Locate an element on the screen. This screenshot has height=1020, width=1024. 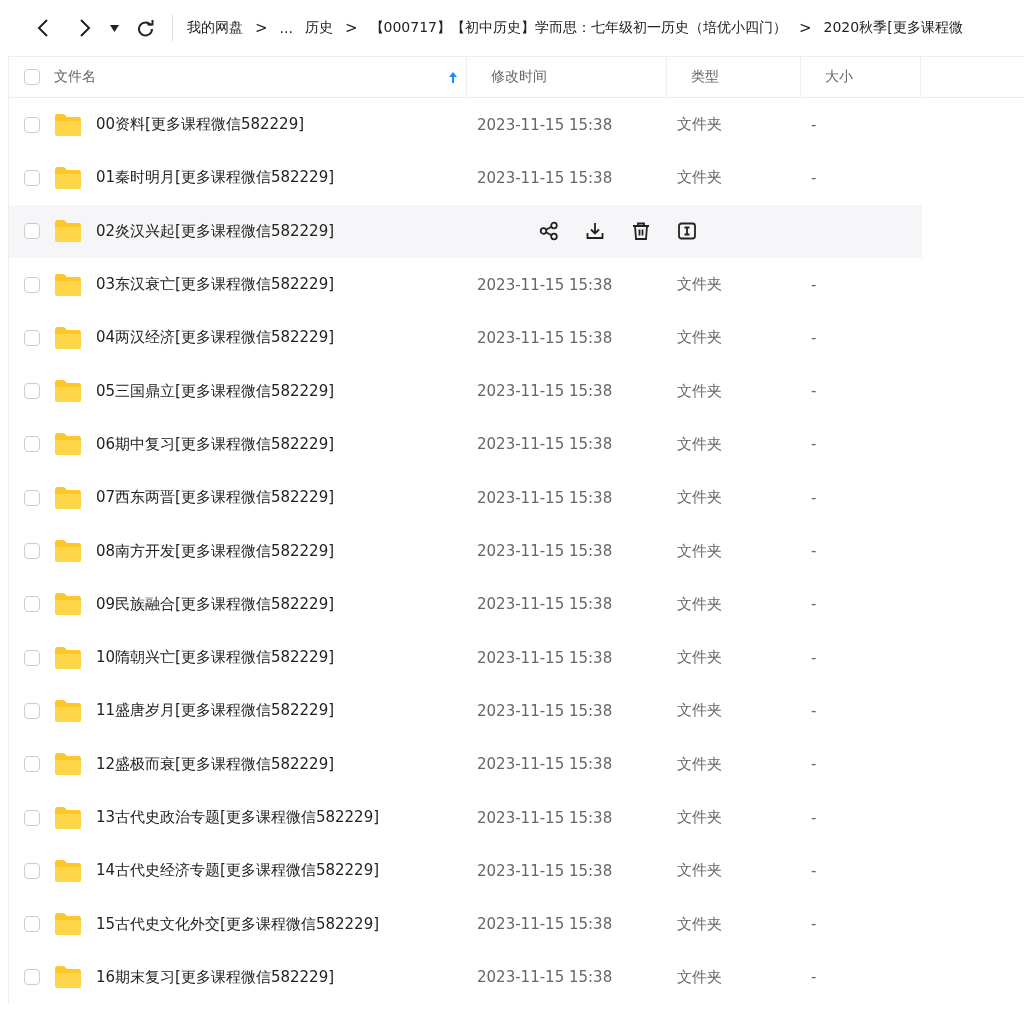
forward-icon is located at coordinates (85, 28).